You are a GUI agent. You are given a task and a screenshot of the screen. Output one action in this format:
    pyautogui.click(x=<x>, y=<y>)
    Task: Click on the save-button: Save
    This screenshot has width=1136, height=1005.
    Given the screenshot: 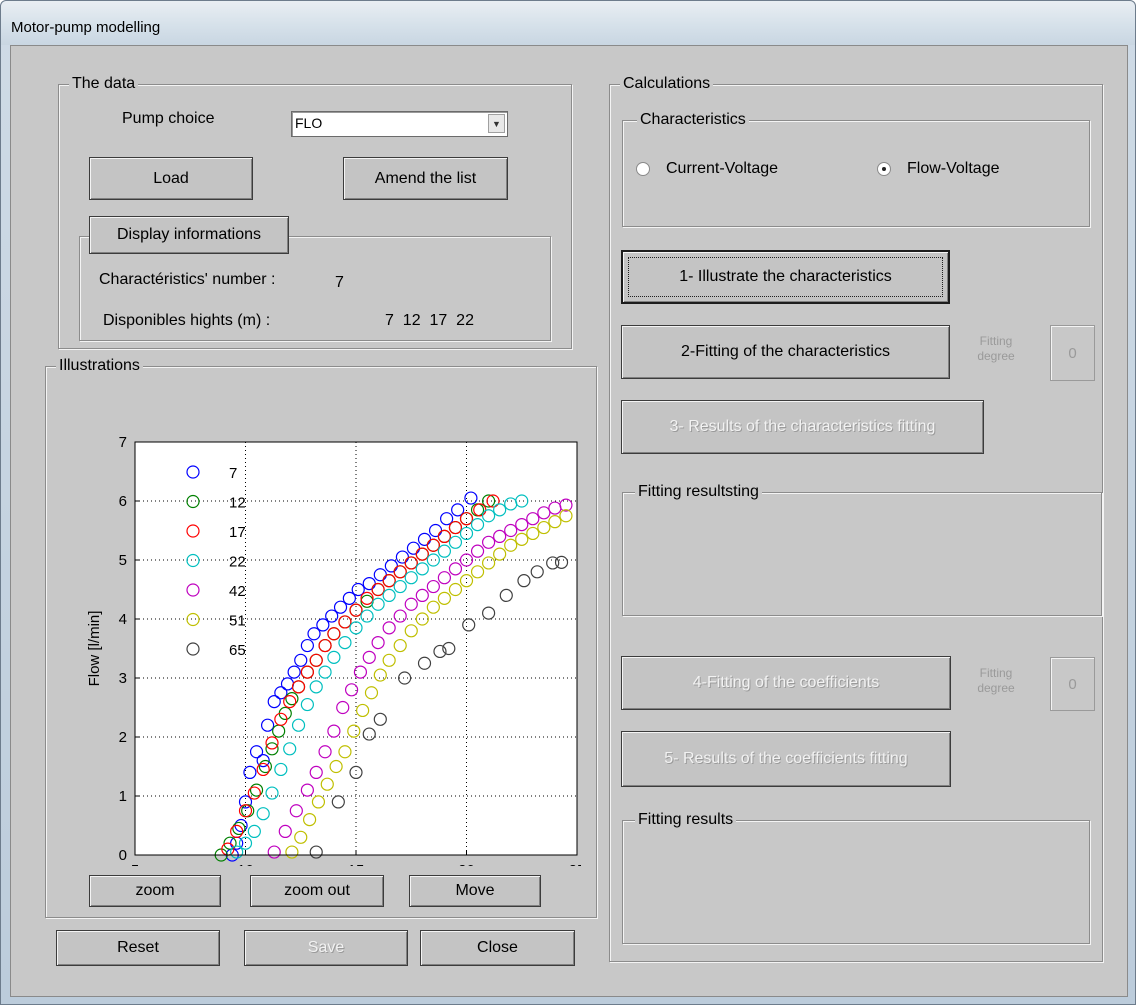 What is the action you would take?
    pyautogui.click(x=326, y=948)
    